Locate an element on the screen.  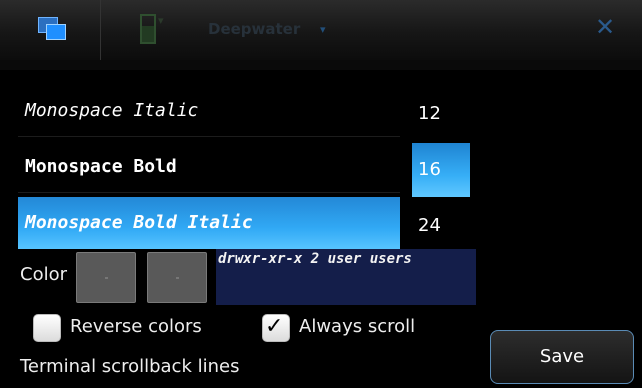
color-label: Color is located at coordinates (43, 274).